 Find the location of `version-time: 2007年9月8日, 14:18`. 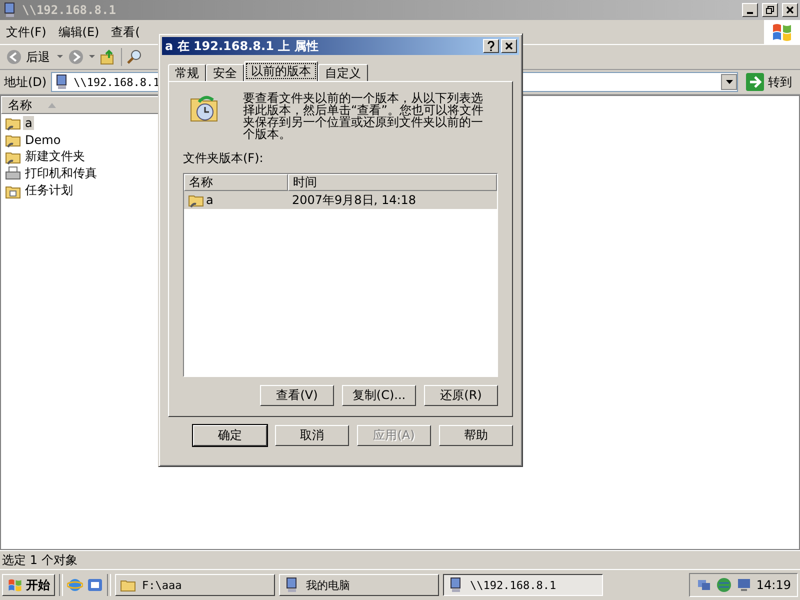

version-time: 2007年9月8日, 14:18 is located at coordinates (354, 200).